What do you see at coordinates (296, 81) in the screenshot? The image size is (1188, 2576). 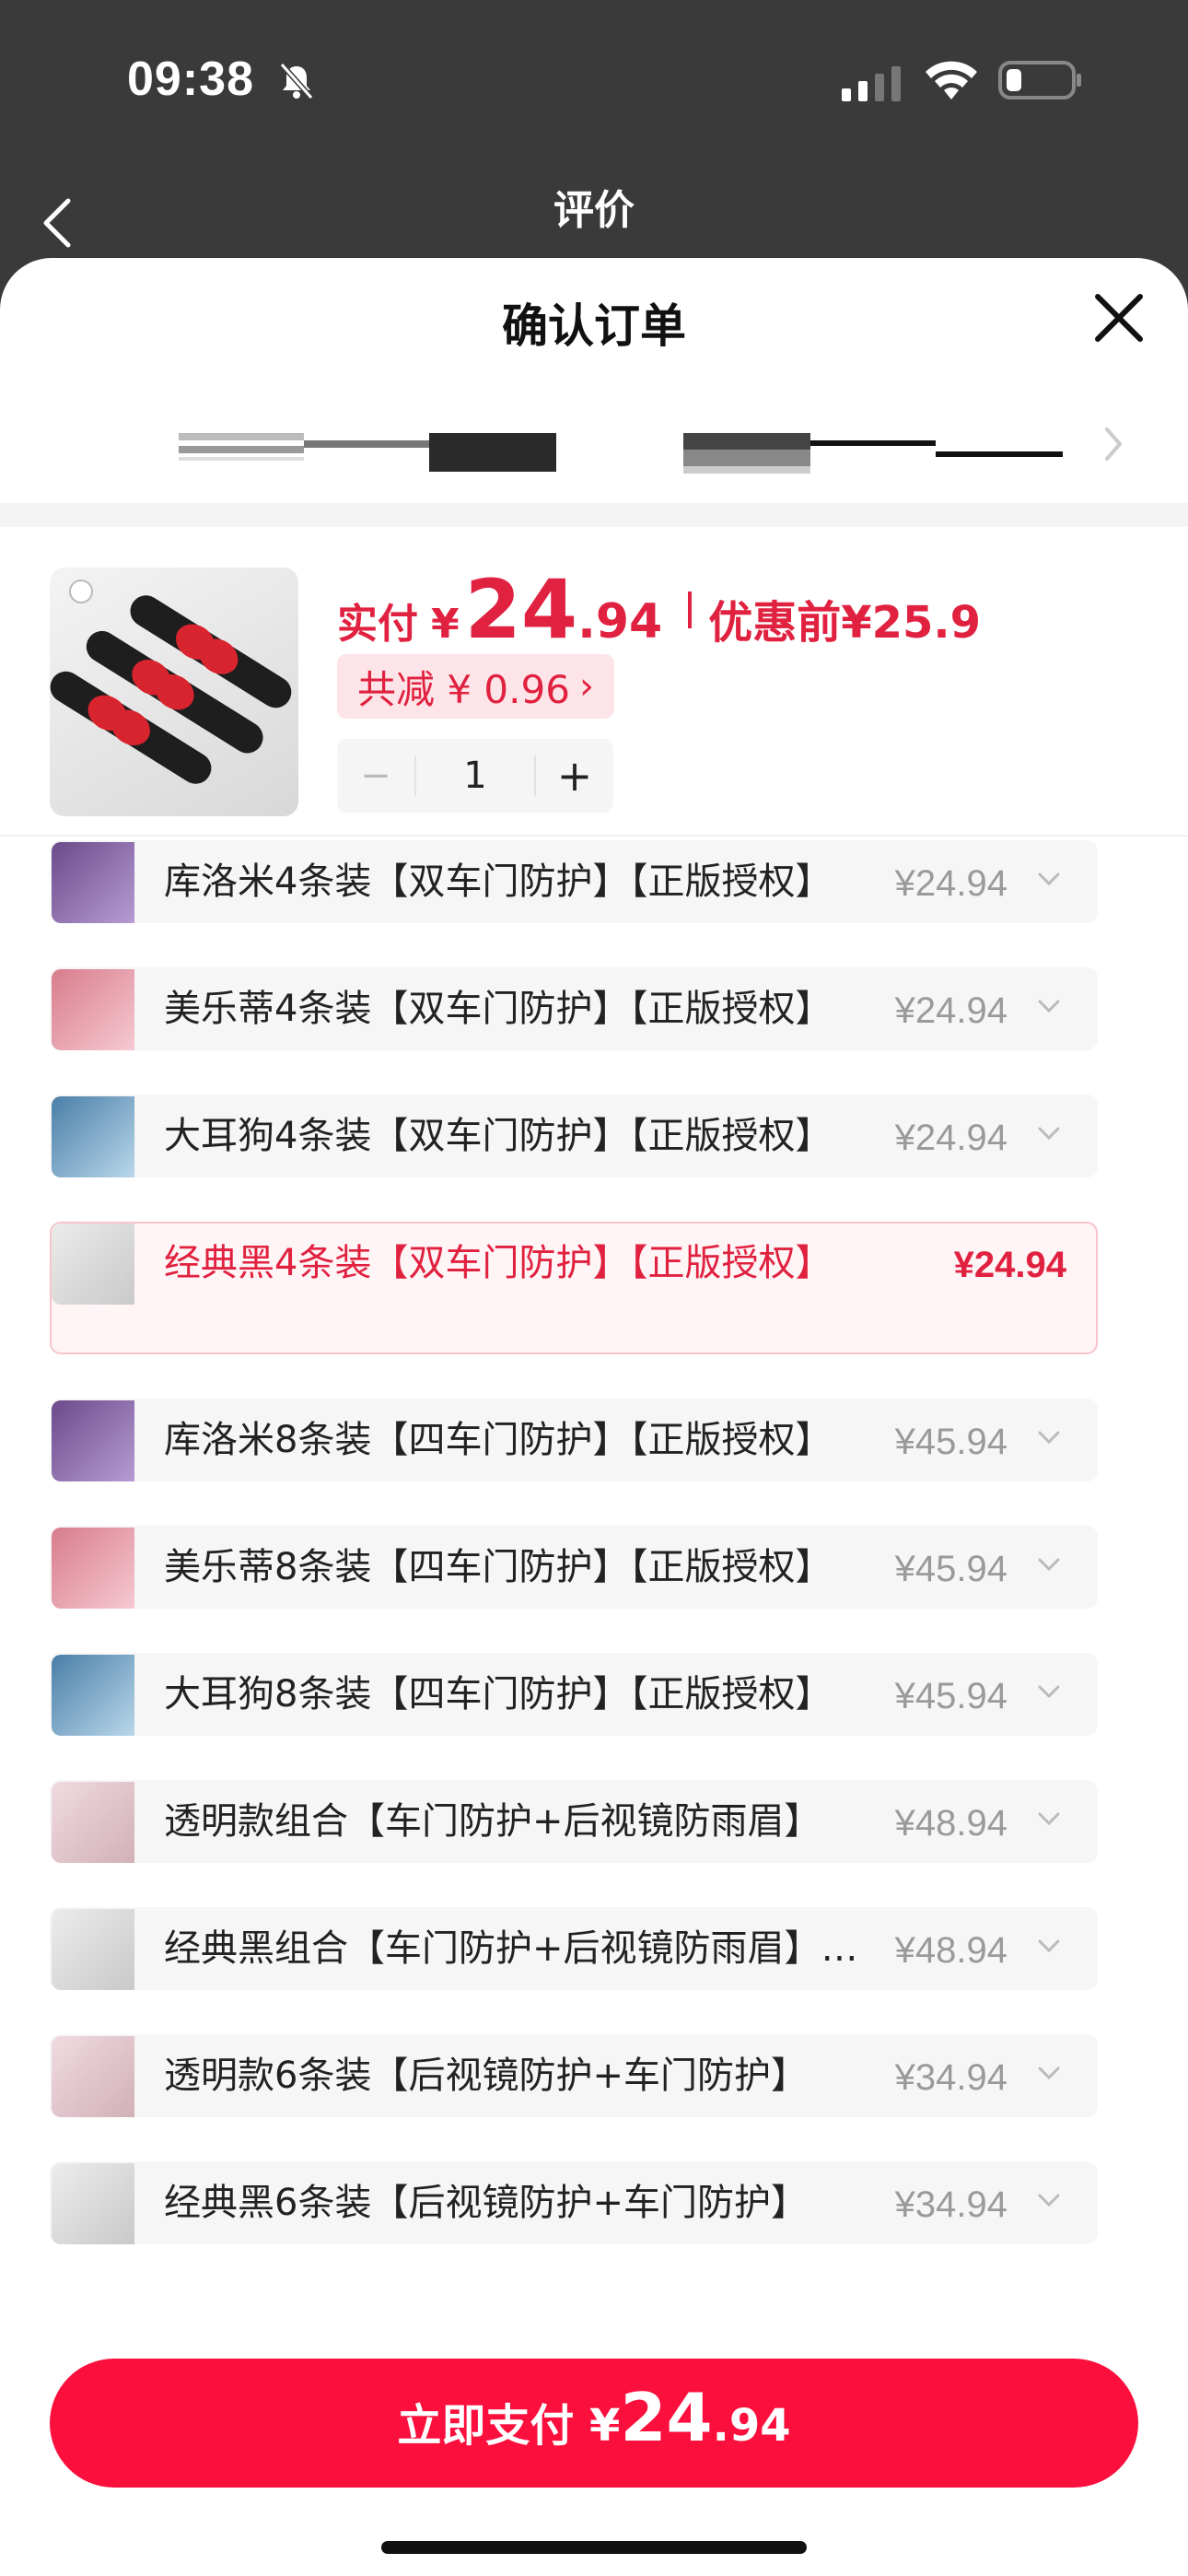 I see `bell-muted-icon` at bounding box center [296, 81].